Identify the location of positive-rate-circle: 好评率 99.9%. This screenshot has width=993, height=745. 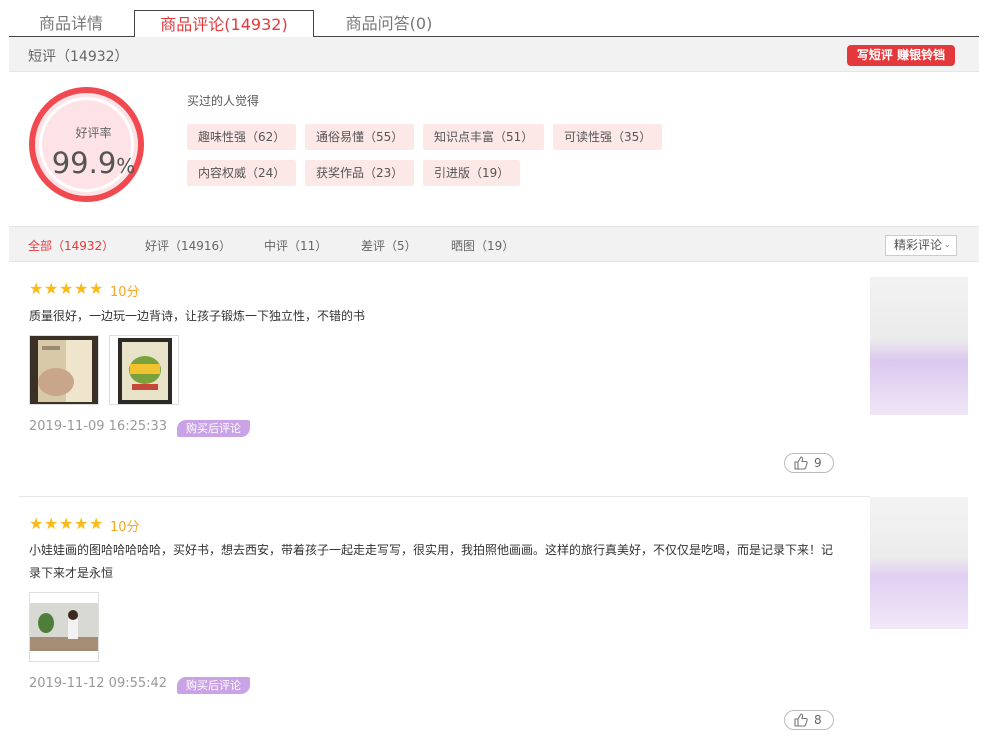
(86, 144).